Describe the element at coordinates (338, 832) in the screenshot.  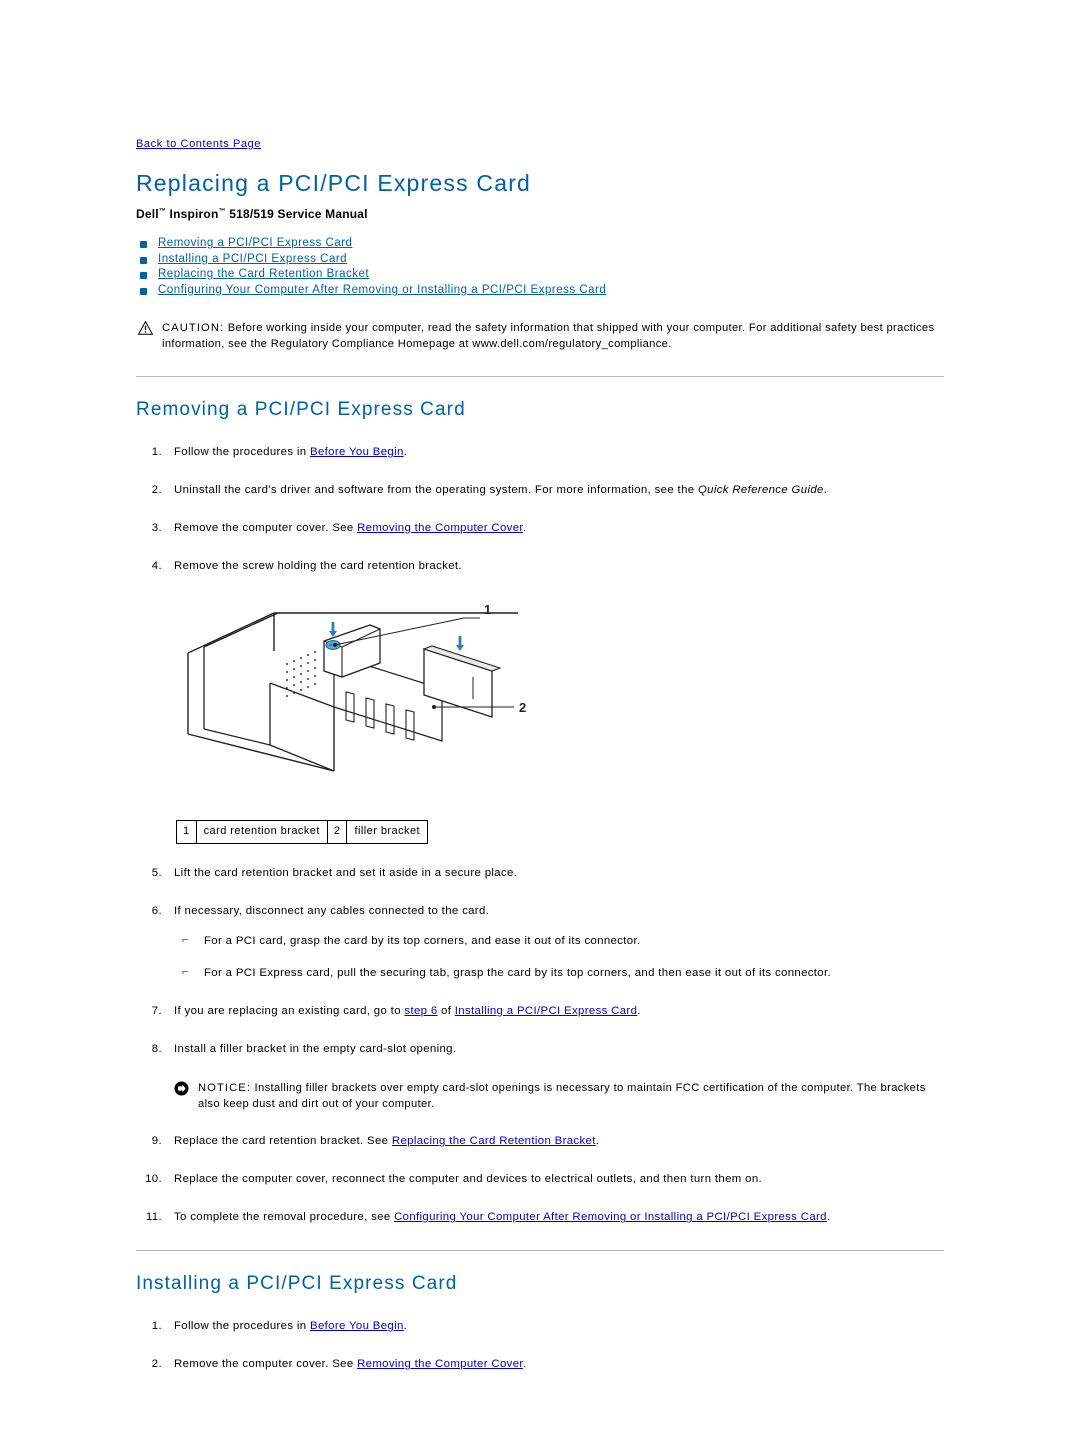
I see `legend-index-2: 2` at that location.